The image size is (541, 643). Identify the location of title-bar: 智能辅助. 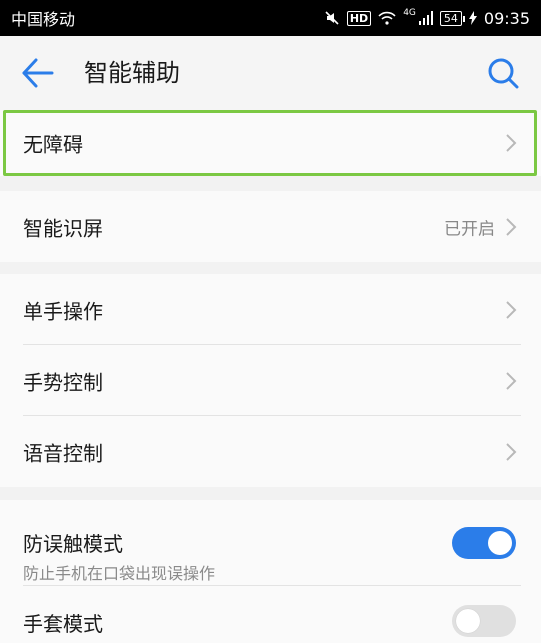
(270, 73).